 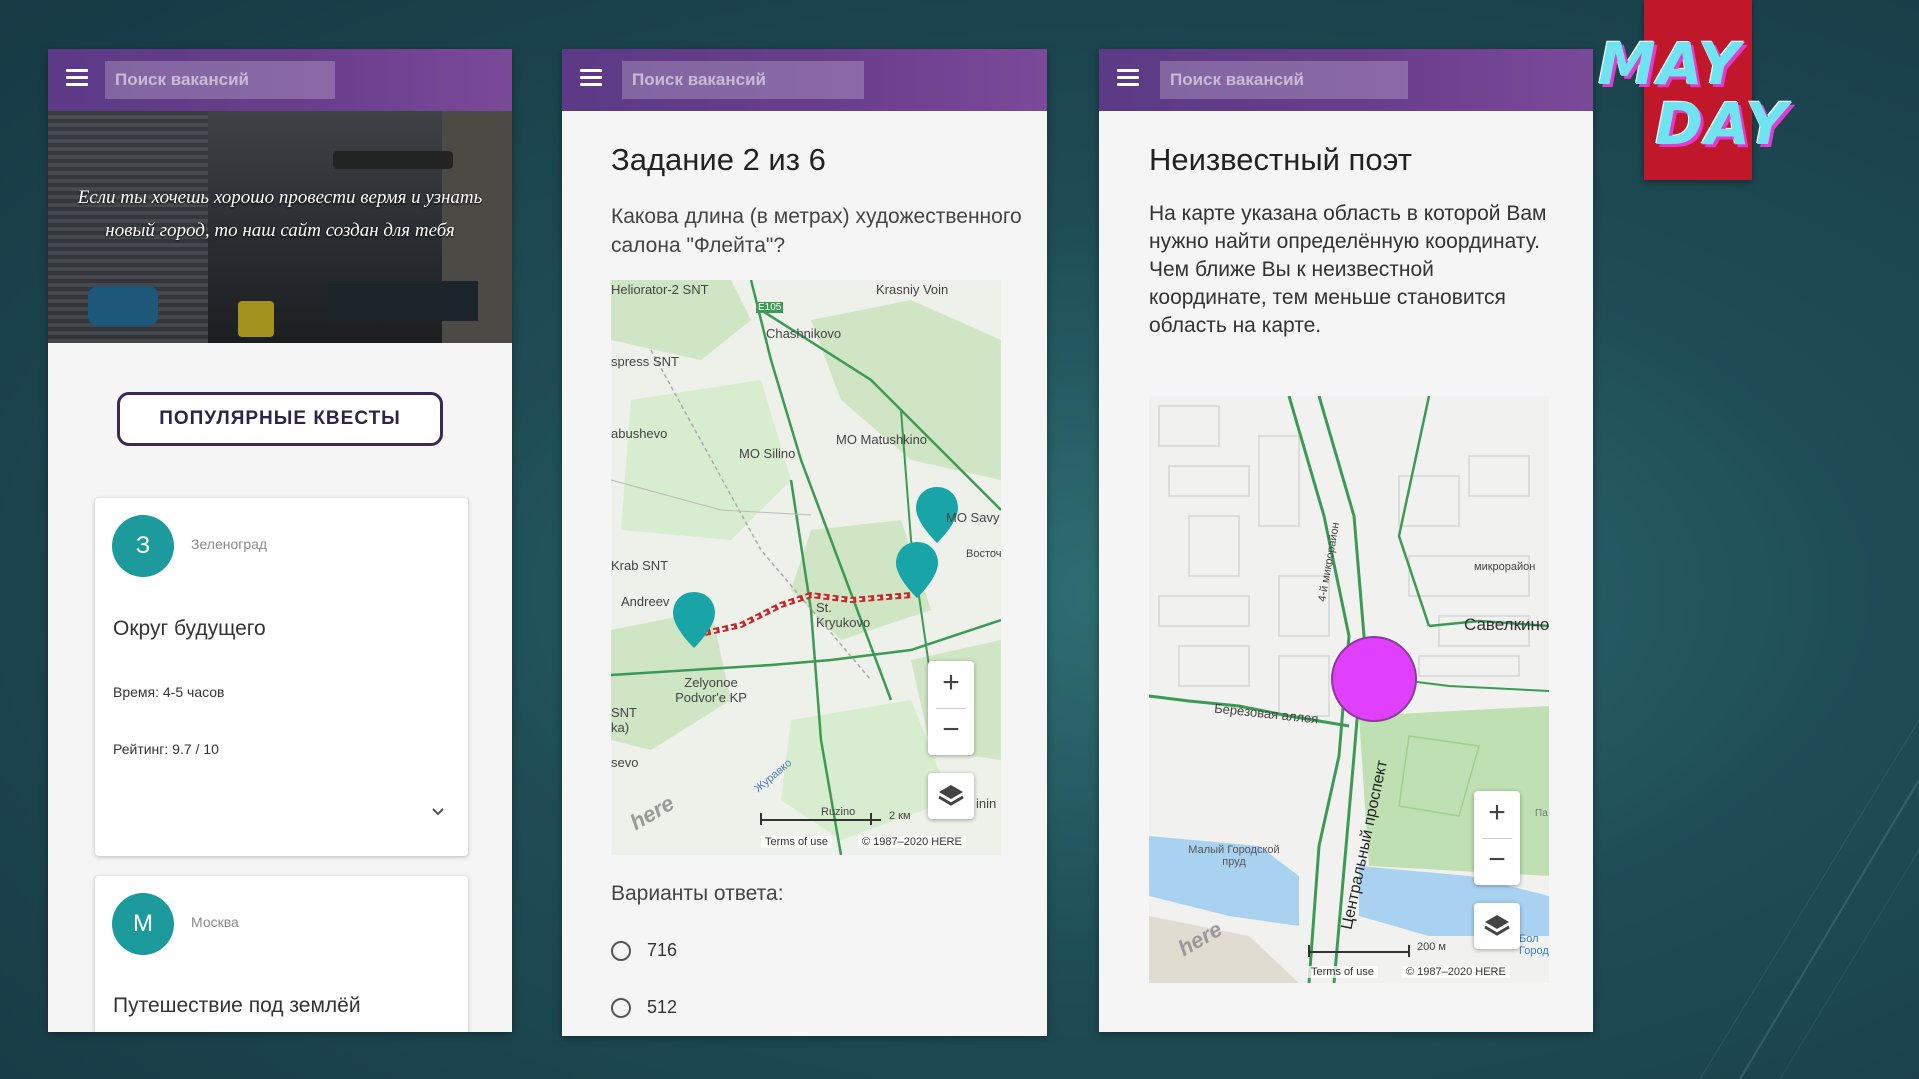 What do you see at coordinates (1506, 624) in the screenshot?
I see `map-label: Савелкино` at bounding box center [1506, 624].